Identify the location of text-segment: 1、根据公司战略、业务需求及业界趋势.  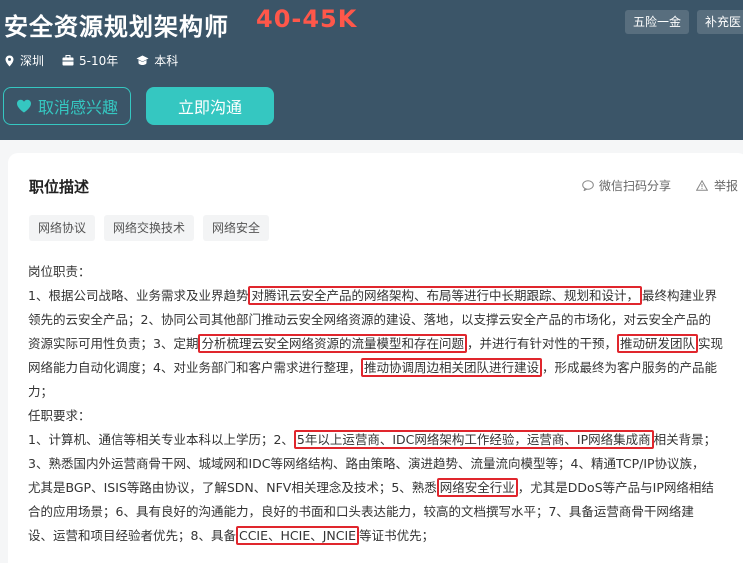
(138, 295).